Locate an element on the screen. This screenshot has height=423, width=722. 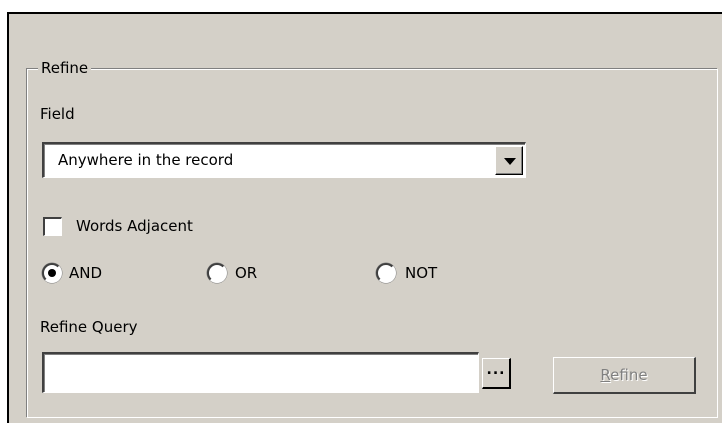
refine-query-label: Refine Query is located at coordinates (89, 327).